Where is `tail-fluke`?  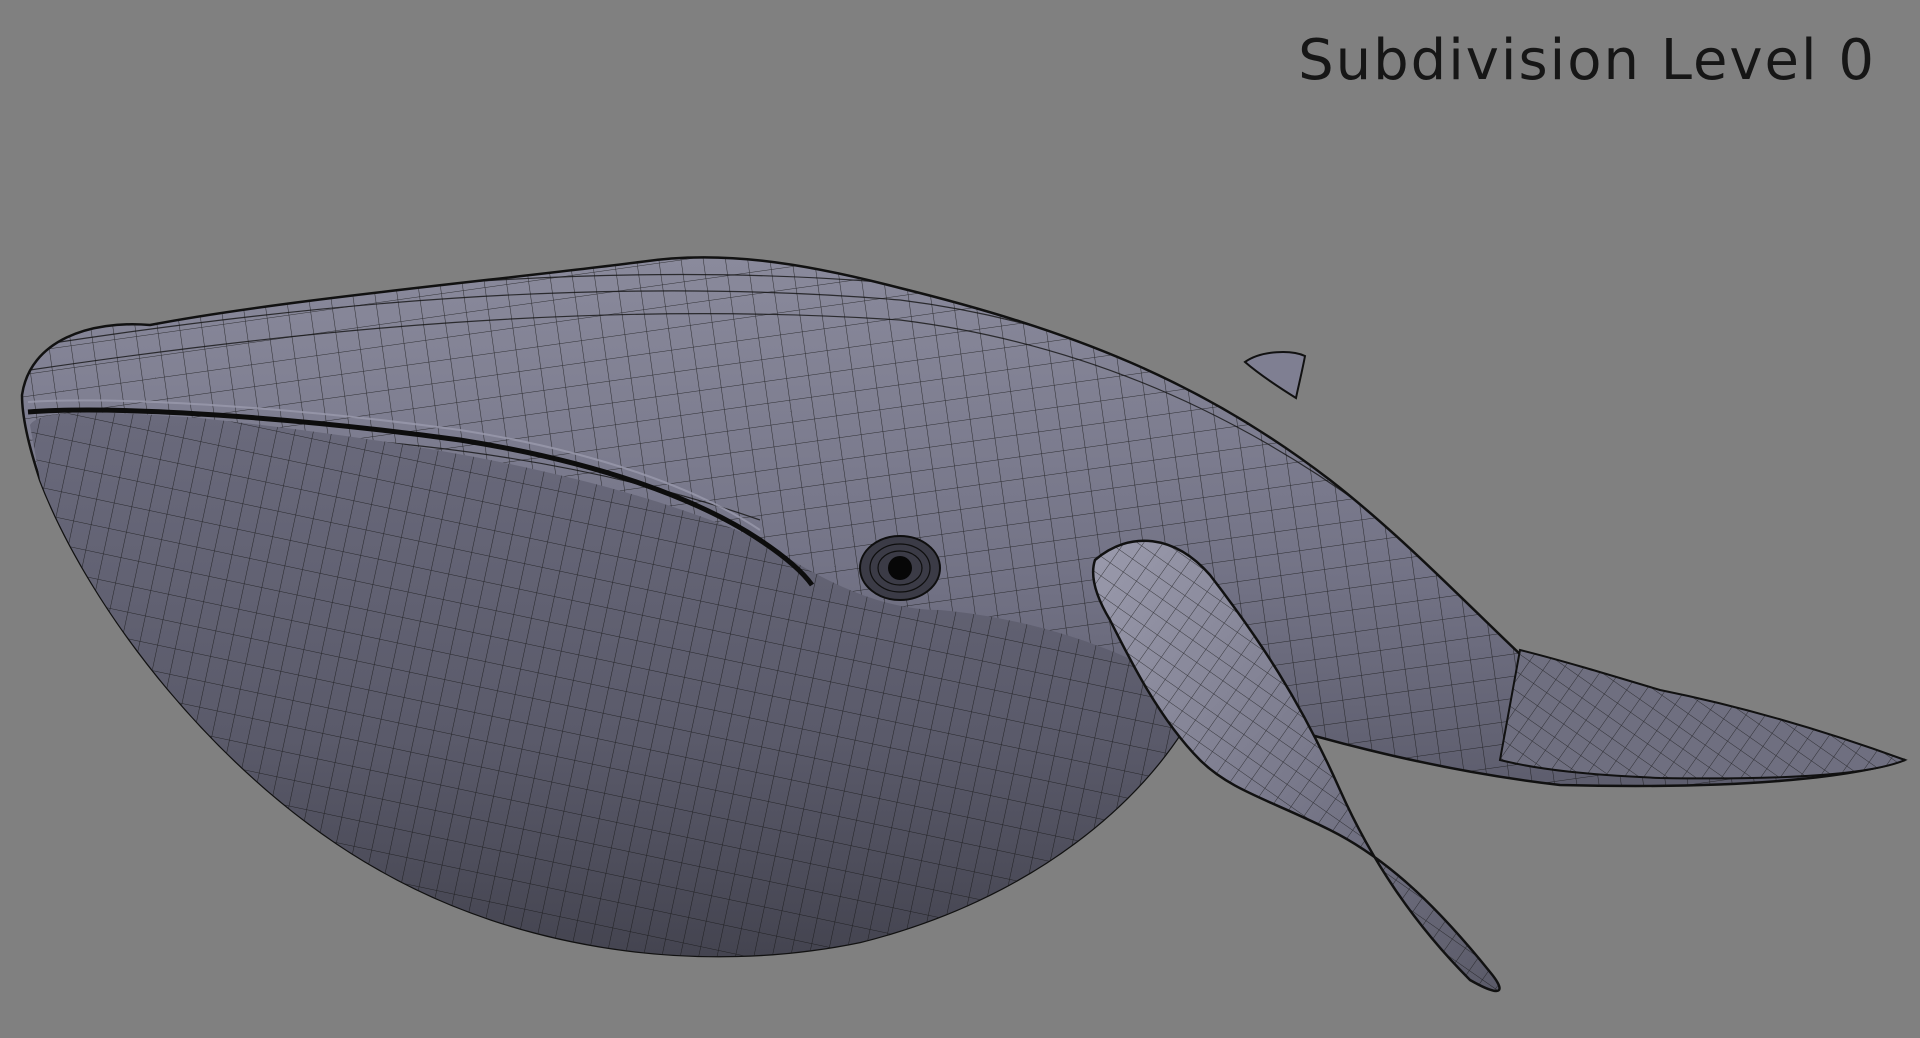
tail-fluke is located at coordinates (1703, 714).